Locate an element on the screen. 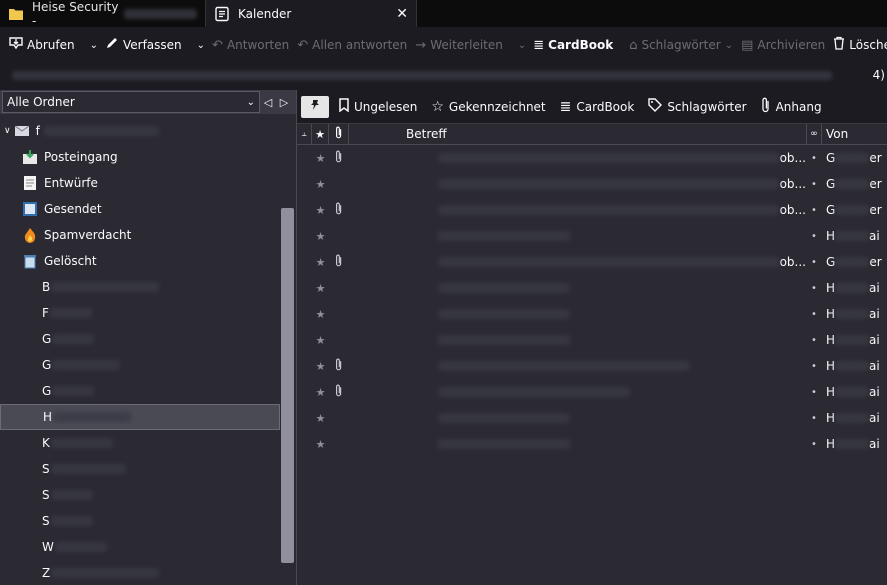 The width and height of the screenshot is (887, 585). message-cell: ★ is located at coordinates (320, 366).